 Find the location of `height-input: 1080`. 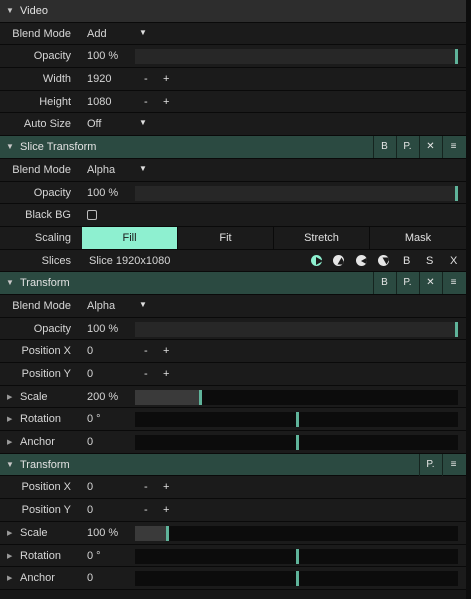

height-input: 1080 is located at coordinates (99, 102).